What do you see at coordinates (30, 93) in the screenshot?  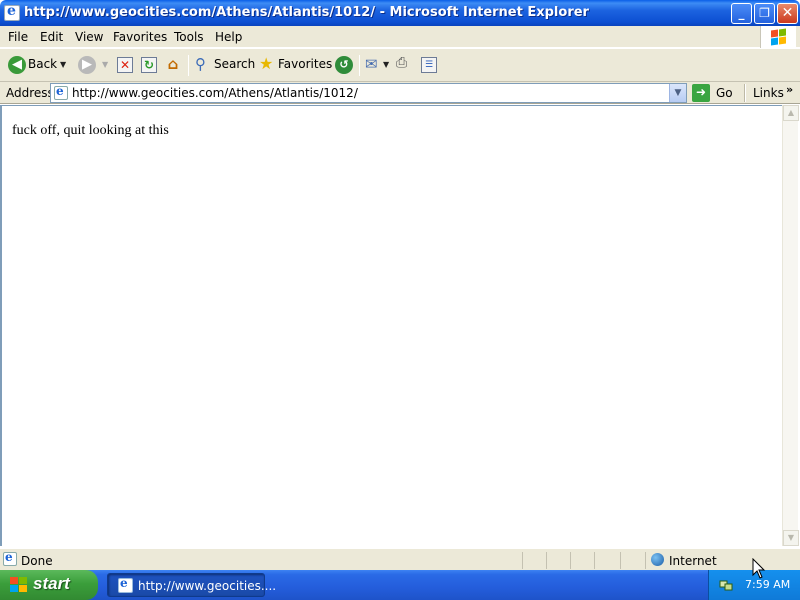 I see `address-label: Address` at bounding box center [30, 93].